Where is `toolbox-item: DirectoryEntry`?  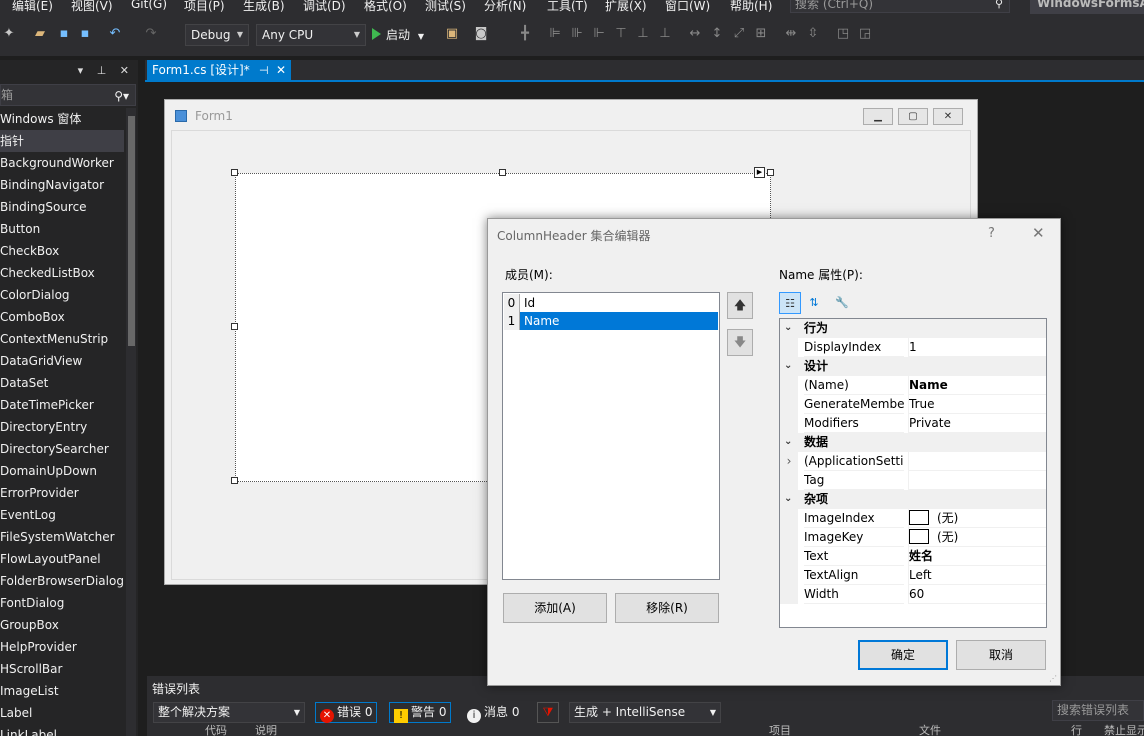 toolbox-item: DirectoryEntry is located at coordinates (62, 427).